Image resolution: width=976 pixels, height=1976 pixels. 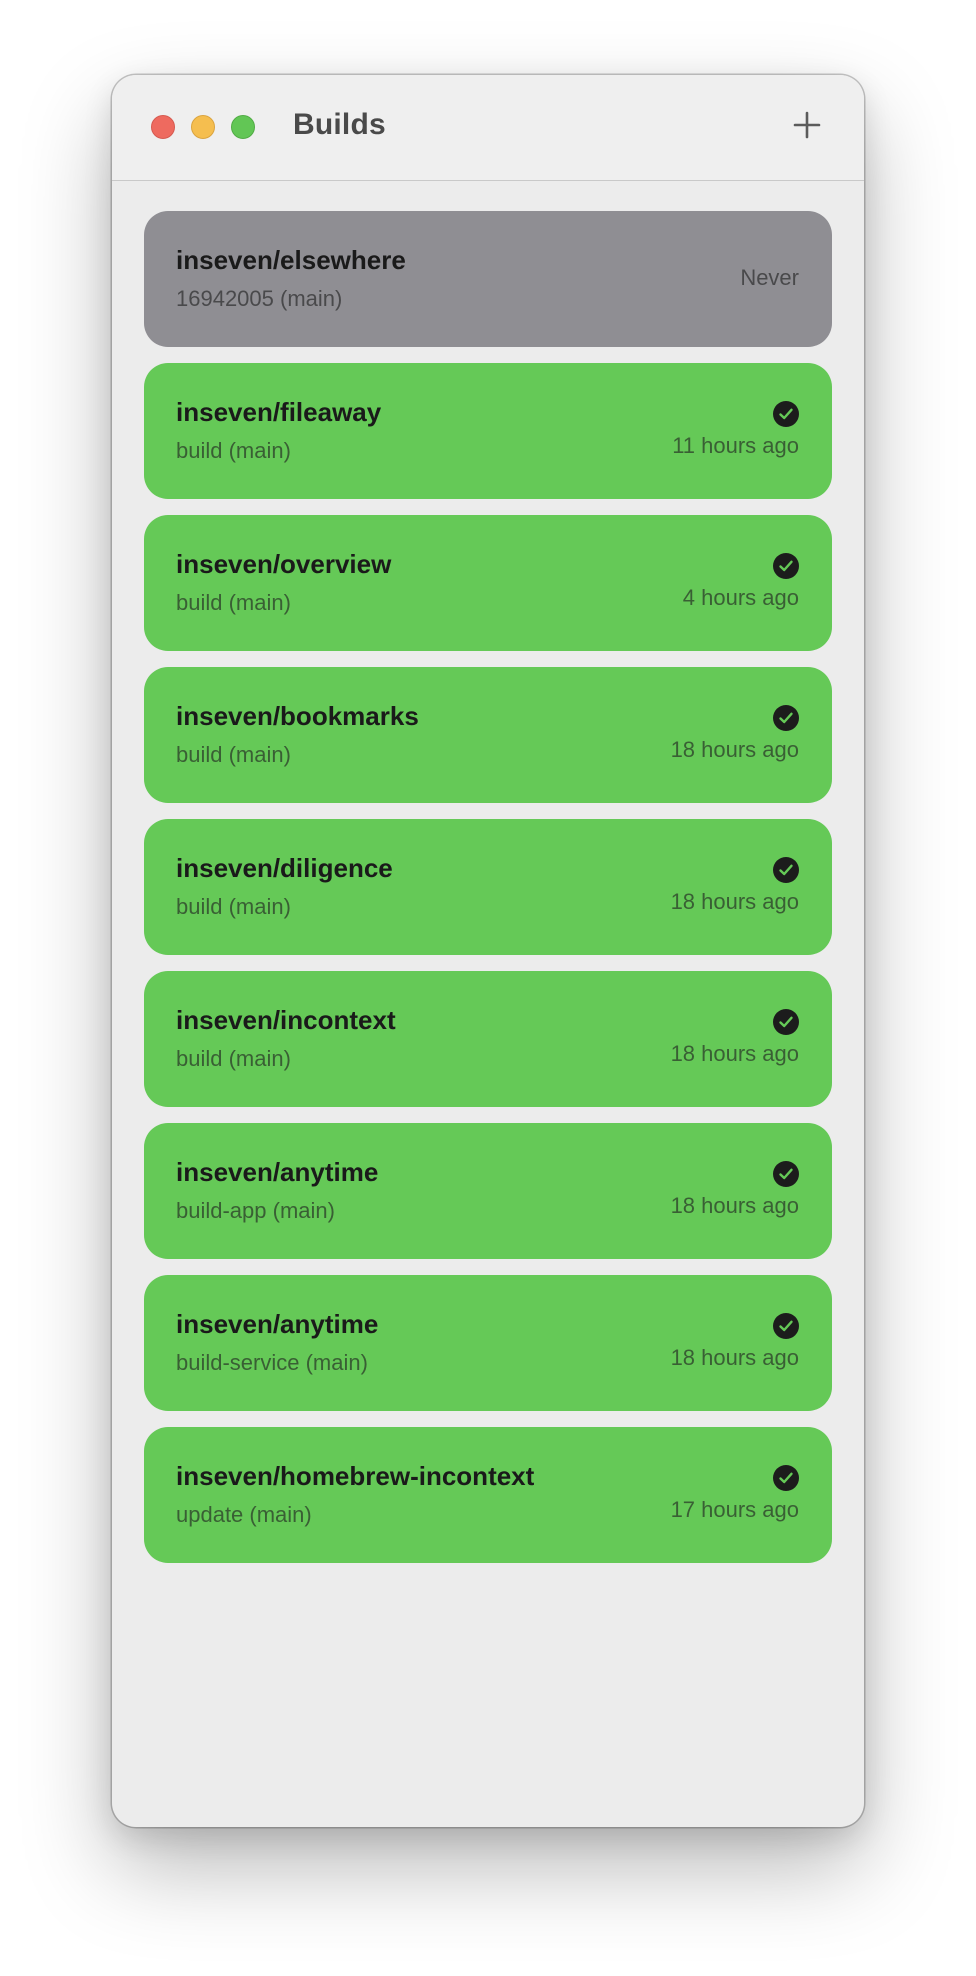 I want to click on build-card: inseven/fileaway build (main) 11 hours ago, so click(x=488, y=431).